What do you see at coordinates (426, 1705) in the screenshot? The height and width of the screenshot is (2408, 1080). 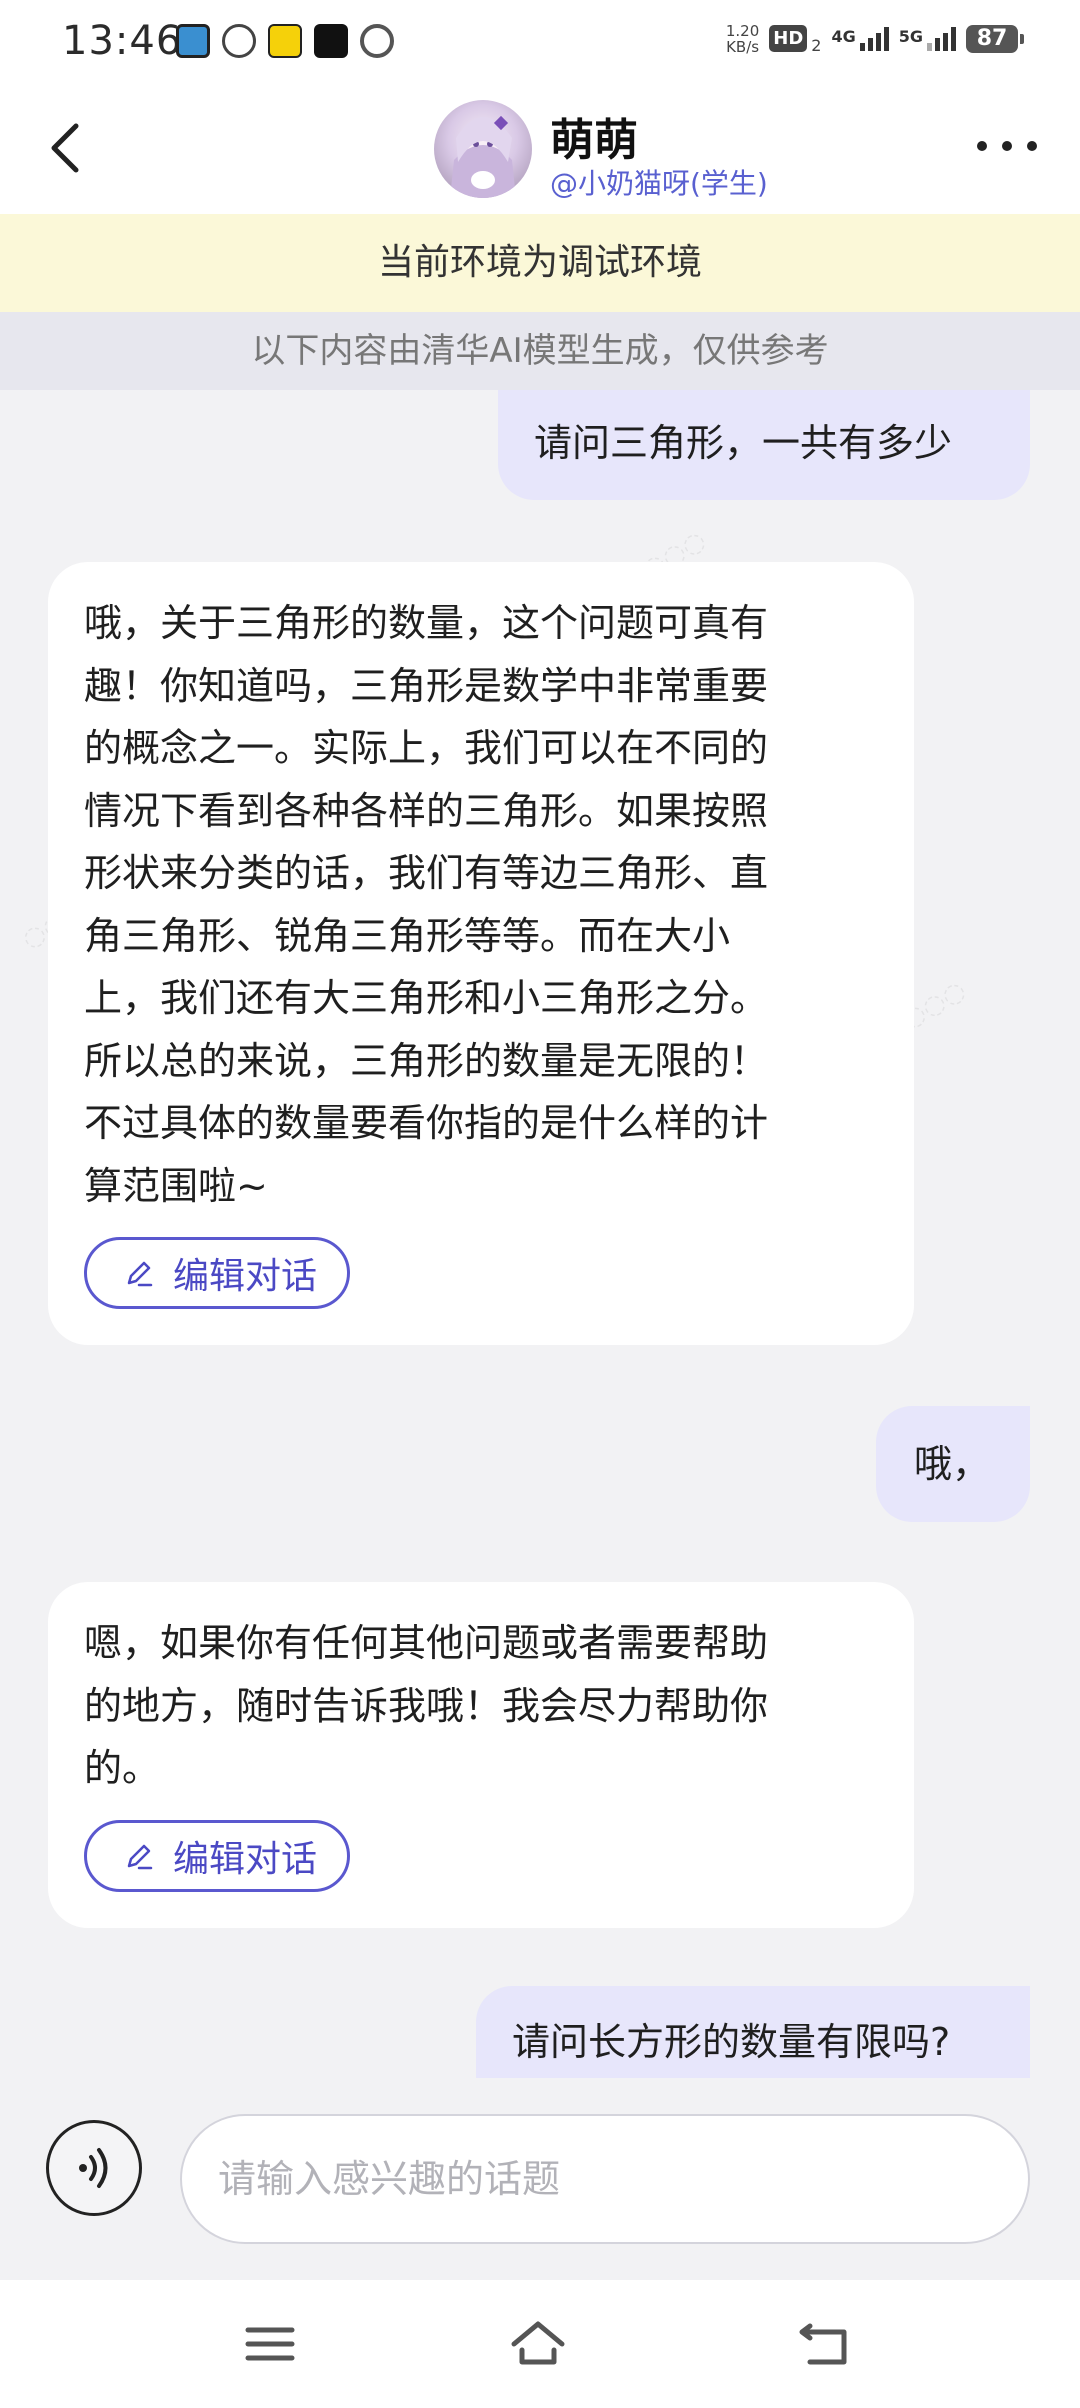 I see `ai-message-text: 嗯，如果你有任何其他问题或者需要帮助 的地方，随时告诉我哦！我会尽力帮助你 的。` at bounding box center [426, 1705].